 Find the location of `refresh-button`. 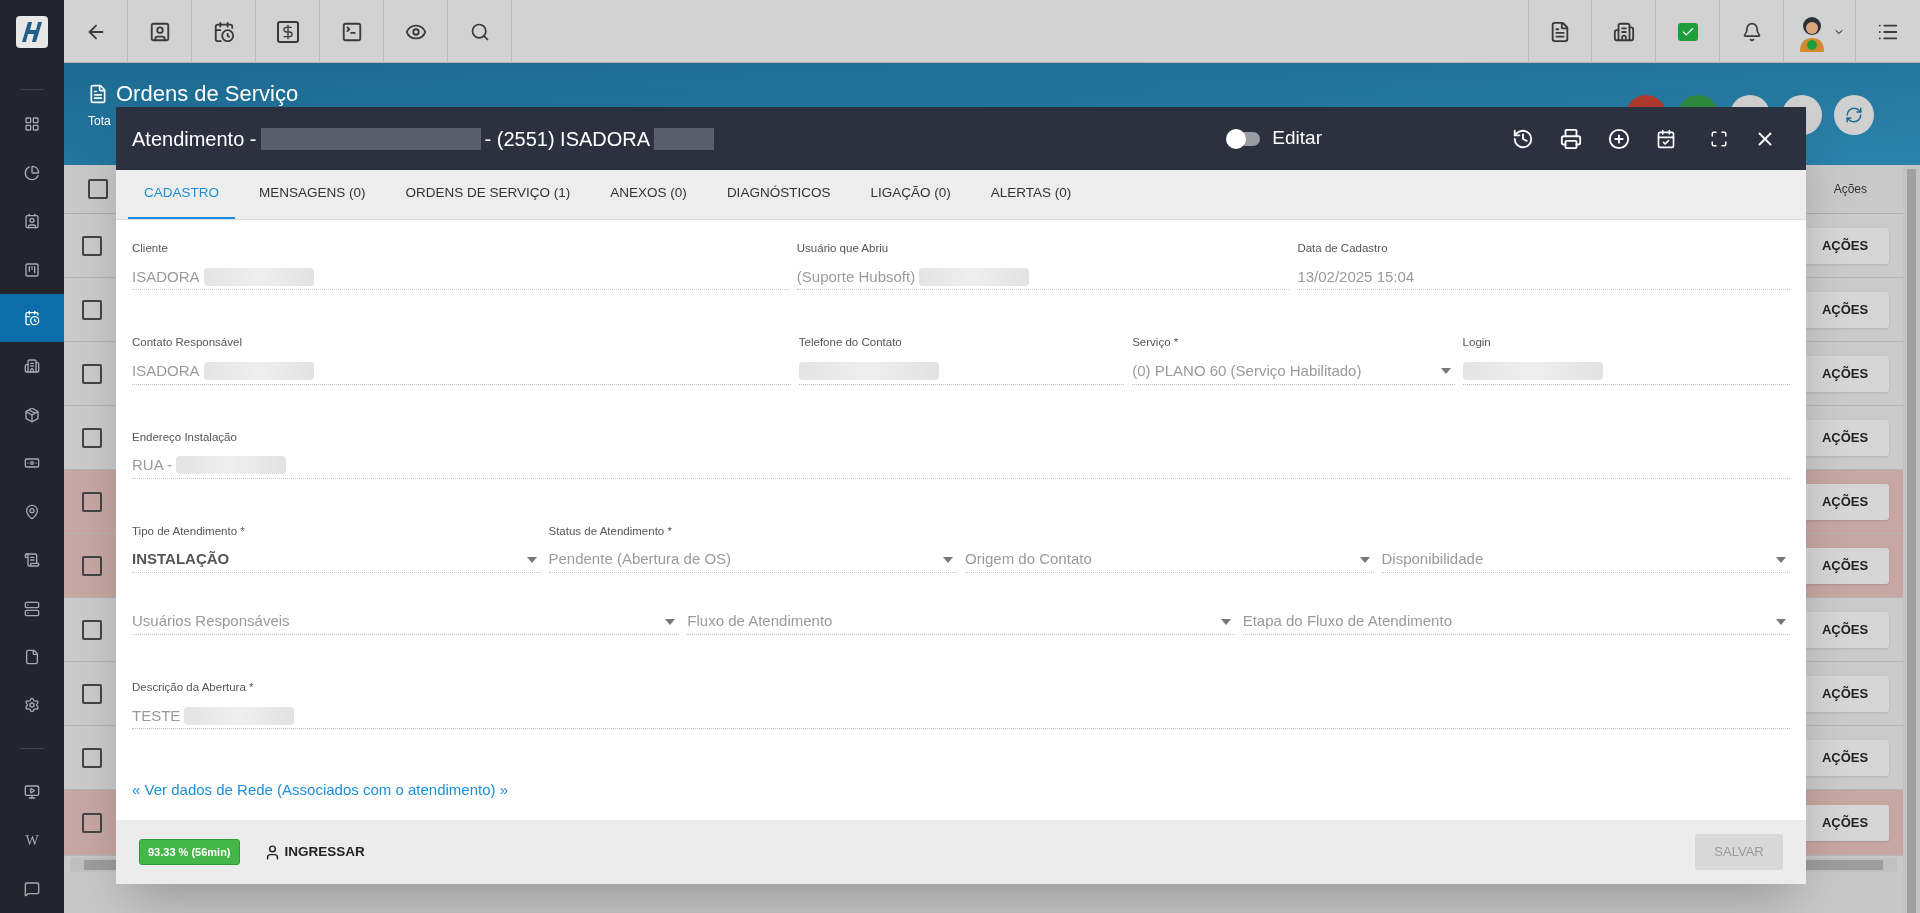

refresh-button is located at coordinates (1854, 115).